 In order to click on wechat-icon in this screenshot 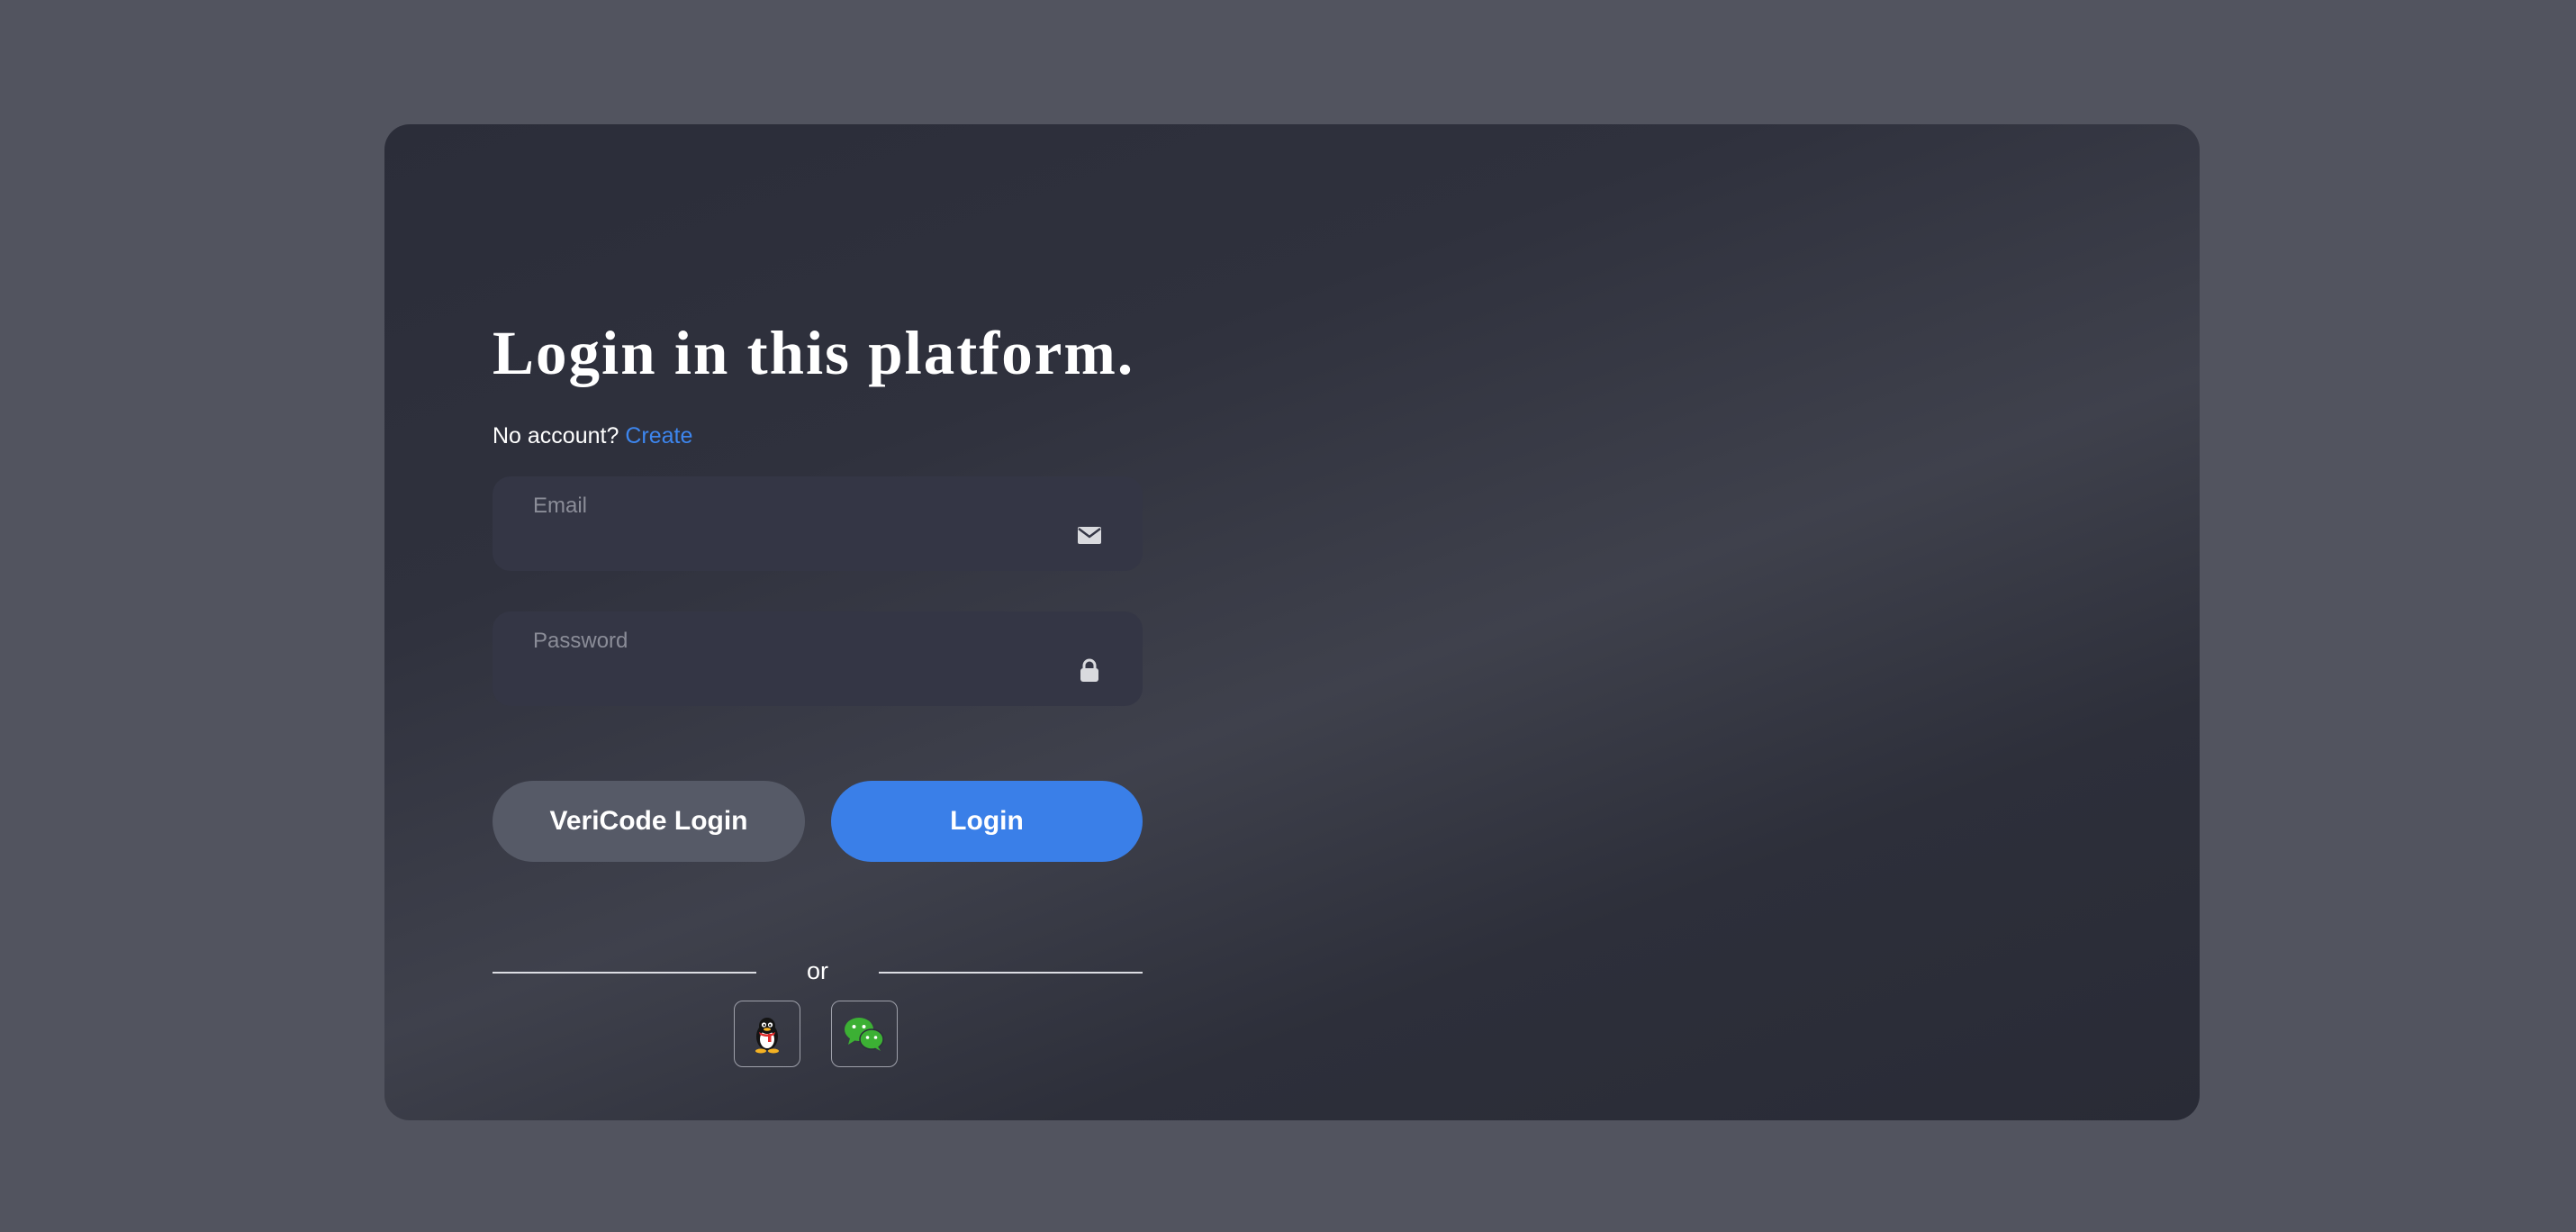, I will do `click(864, 1034)`.